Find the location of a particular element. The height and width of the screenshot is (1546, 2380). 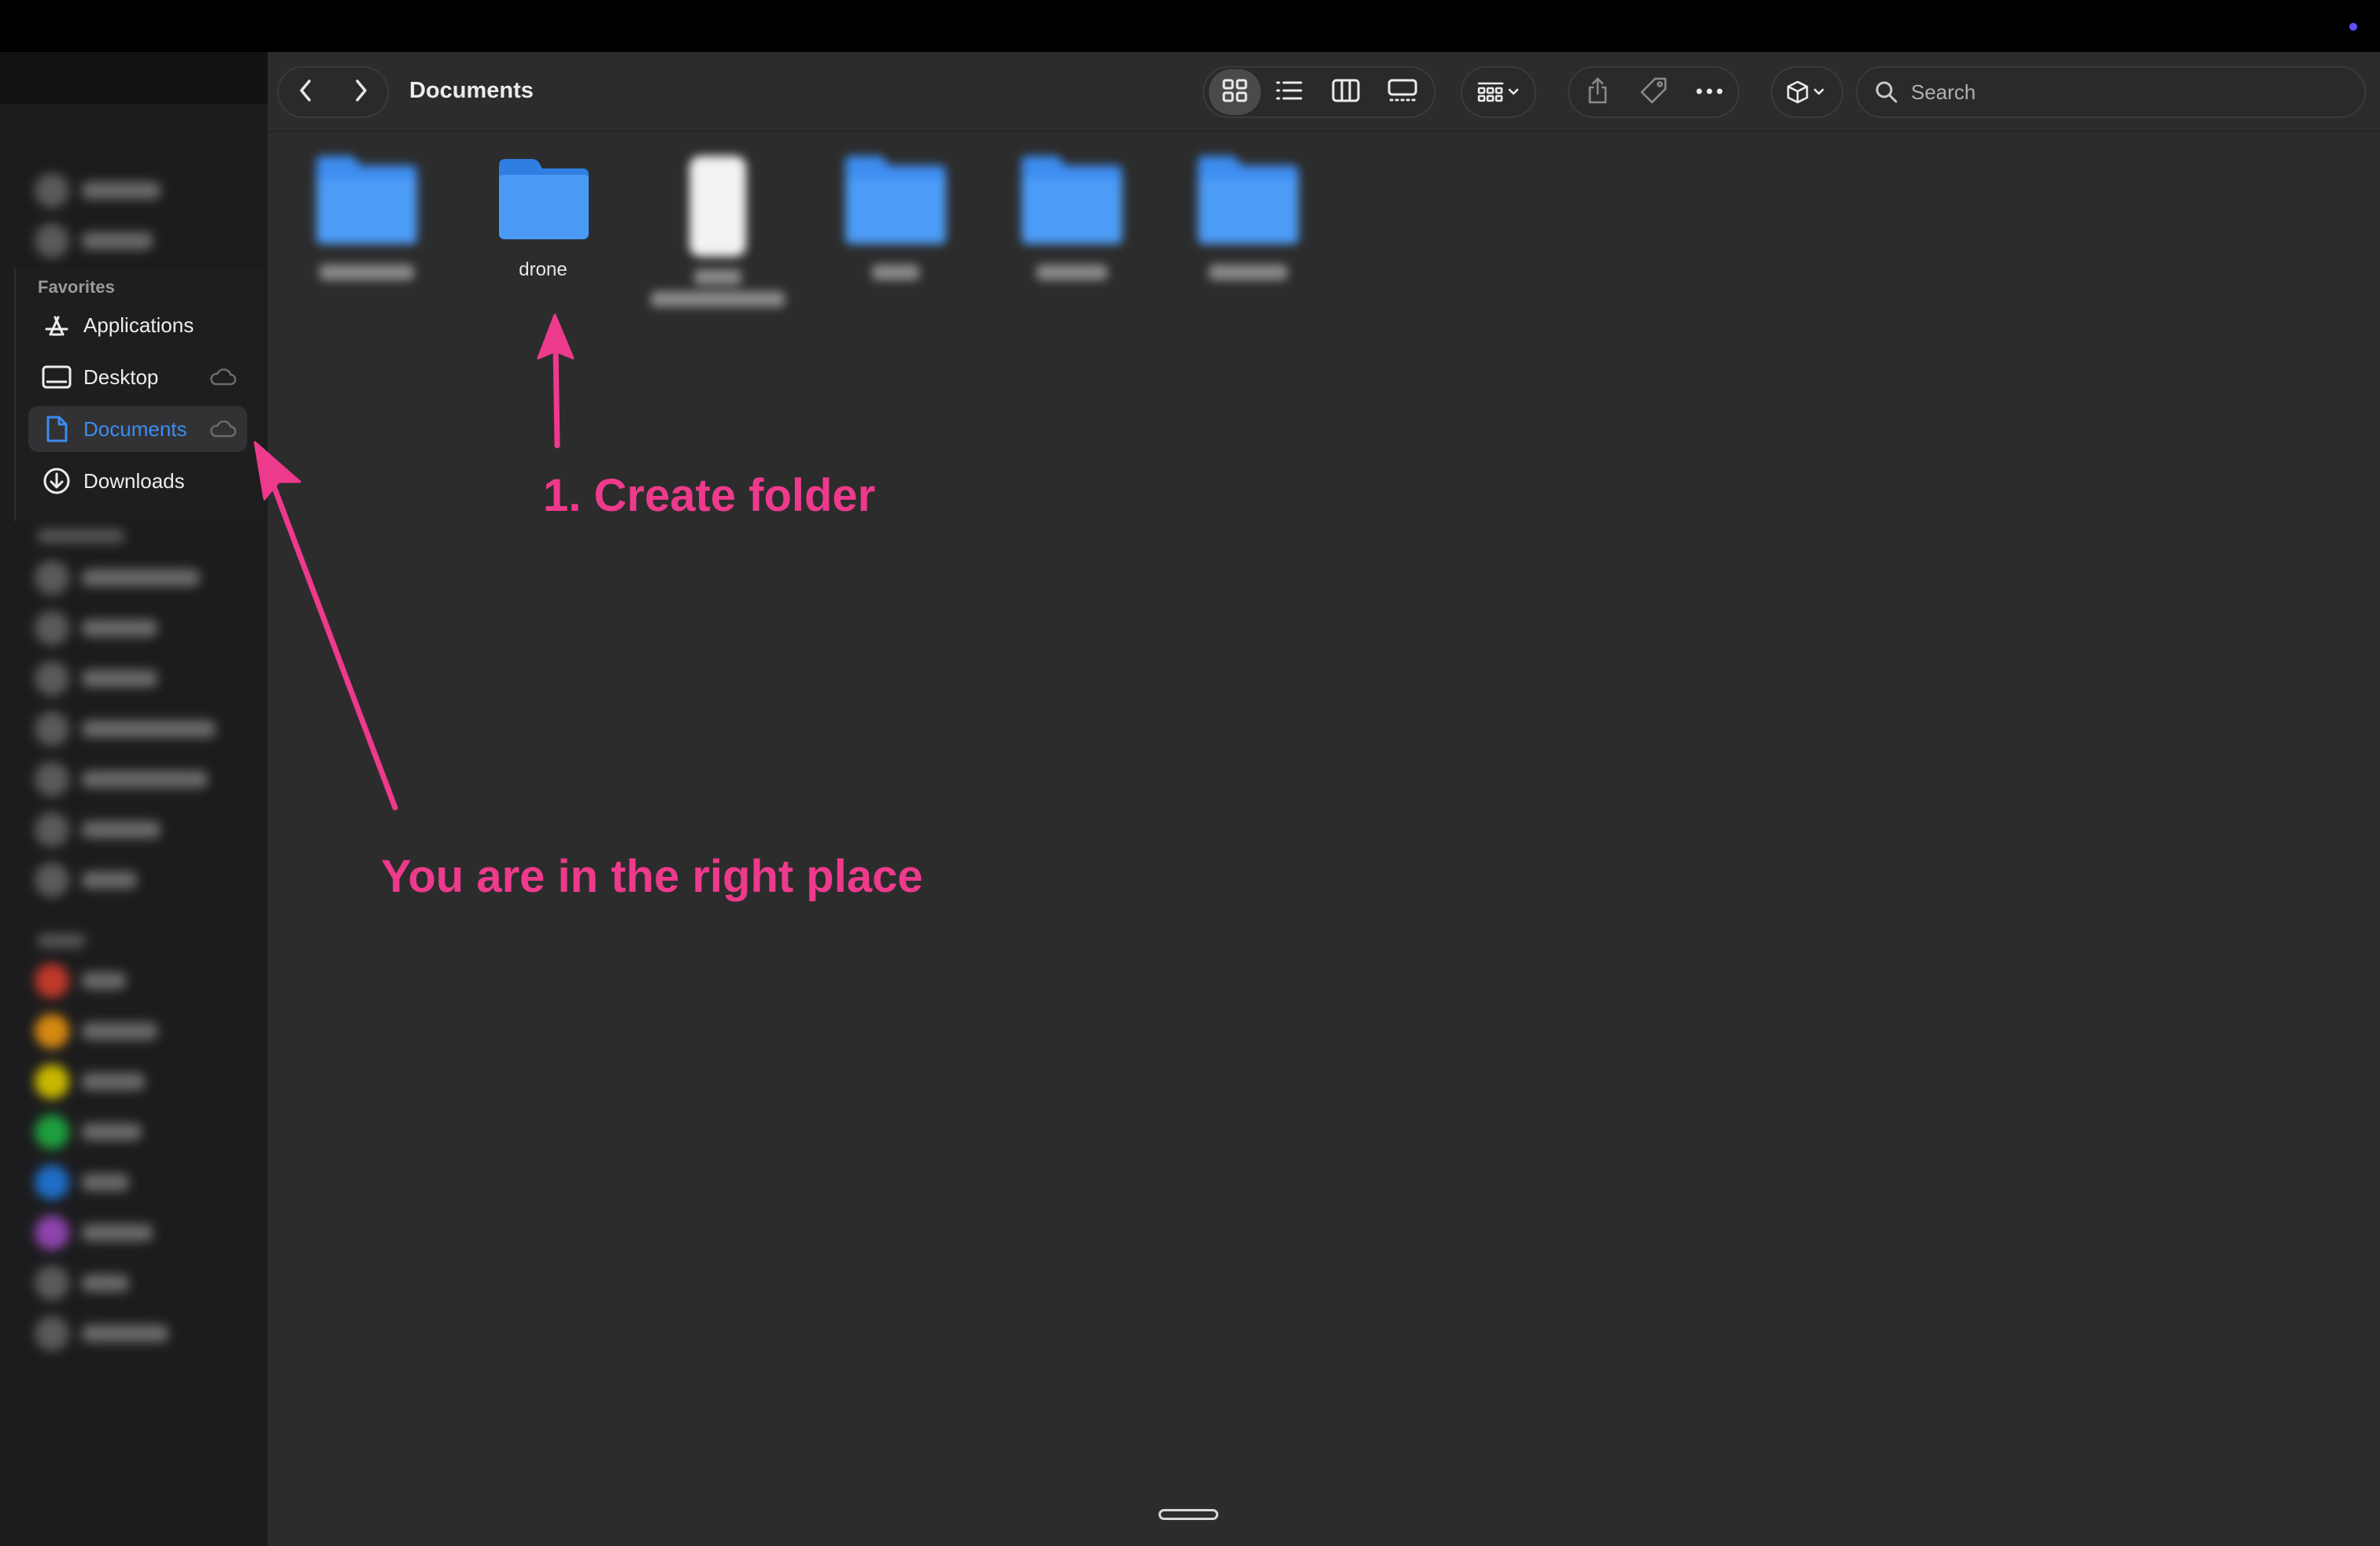

annotation-arrows is located at coordinates (414, 562).